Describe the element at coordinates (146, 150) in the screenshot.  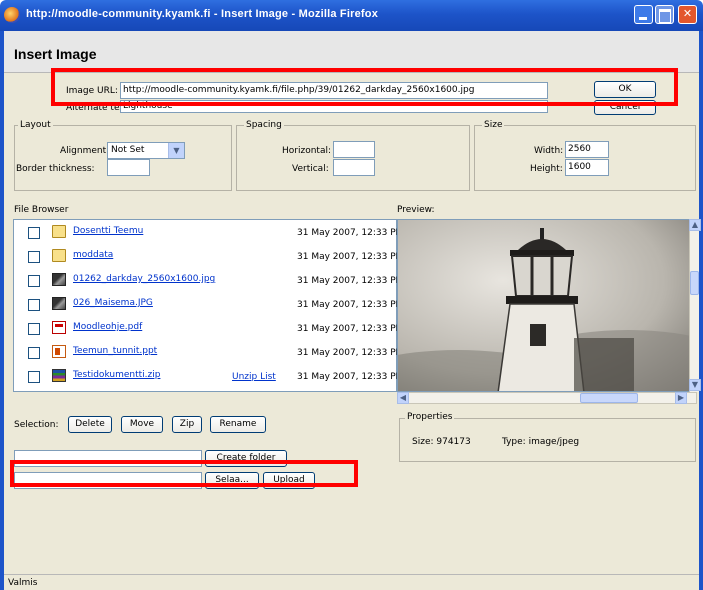
I see `alignment-select: Not Set ▼` at that location.